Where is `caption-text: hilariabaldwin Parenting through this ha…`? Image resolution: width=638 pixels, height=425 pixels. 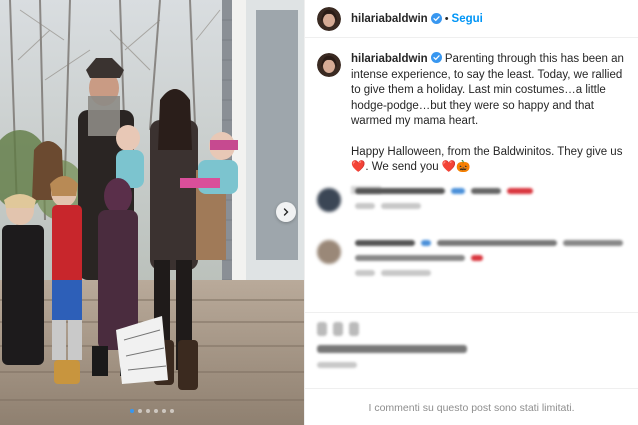
caption-text: hilariabaldwin Parenting through this ha… is located at coordinates (488, 114).